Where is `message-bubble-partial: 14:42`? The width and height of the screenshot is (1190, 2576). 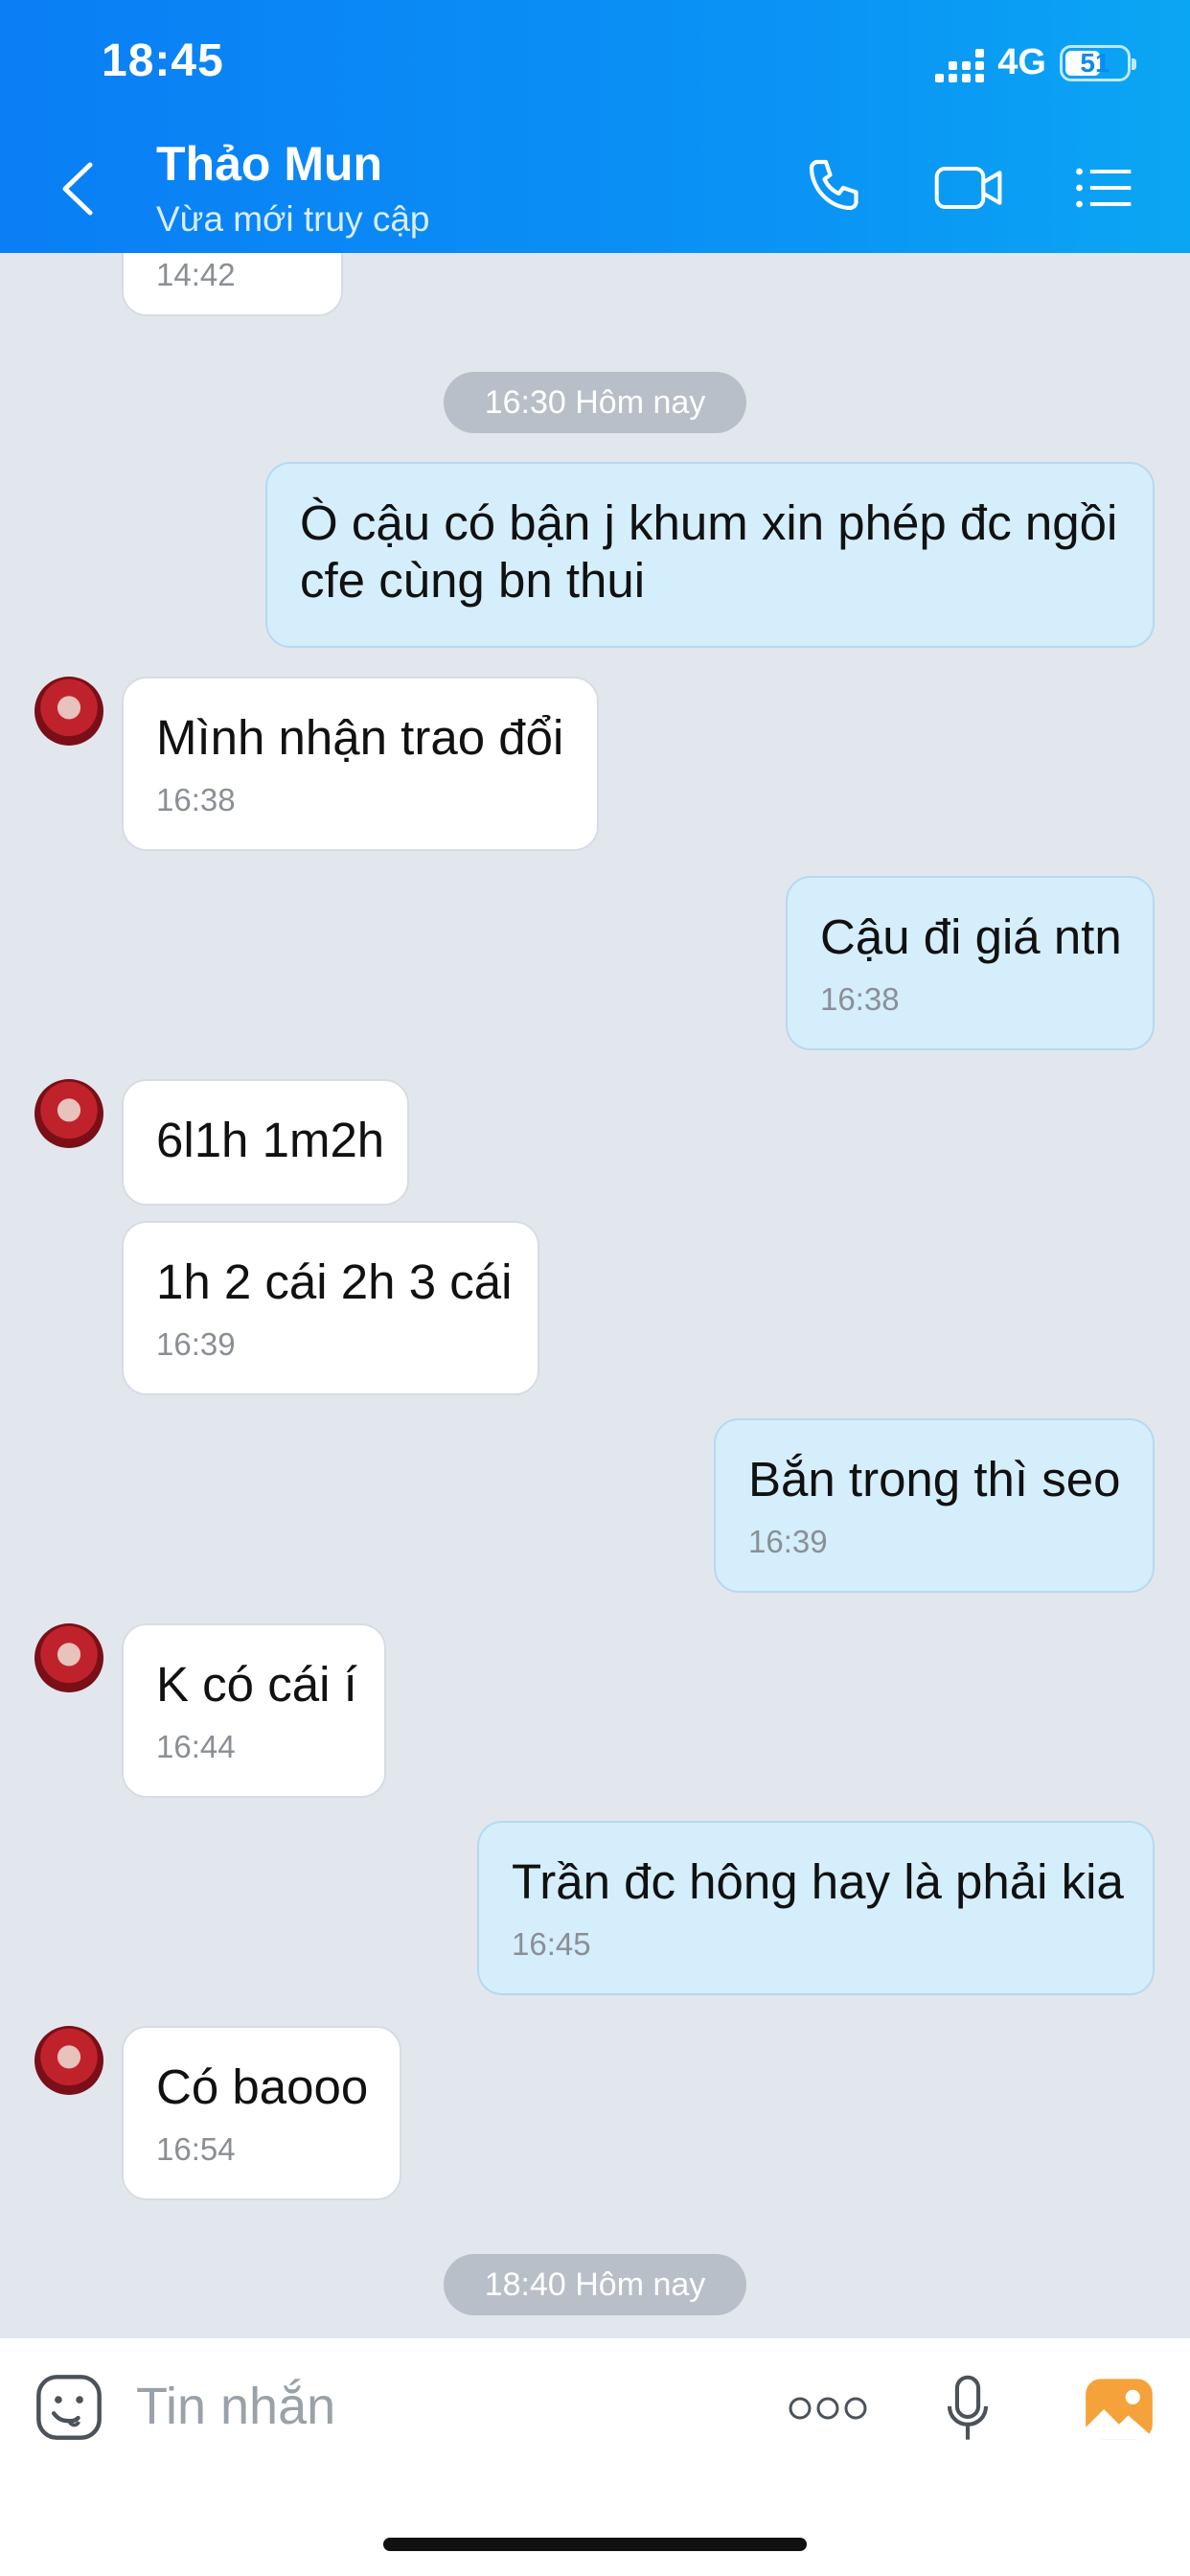 message-bubble-partial: 14:42 is located at coordinates (233, 284).